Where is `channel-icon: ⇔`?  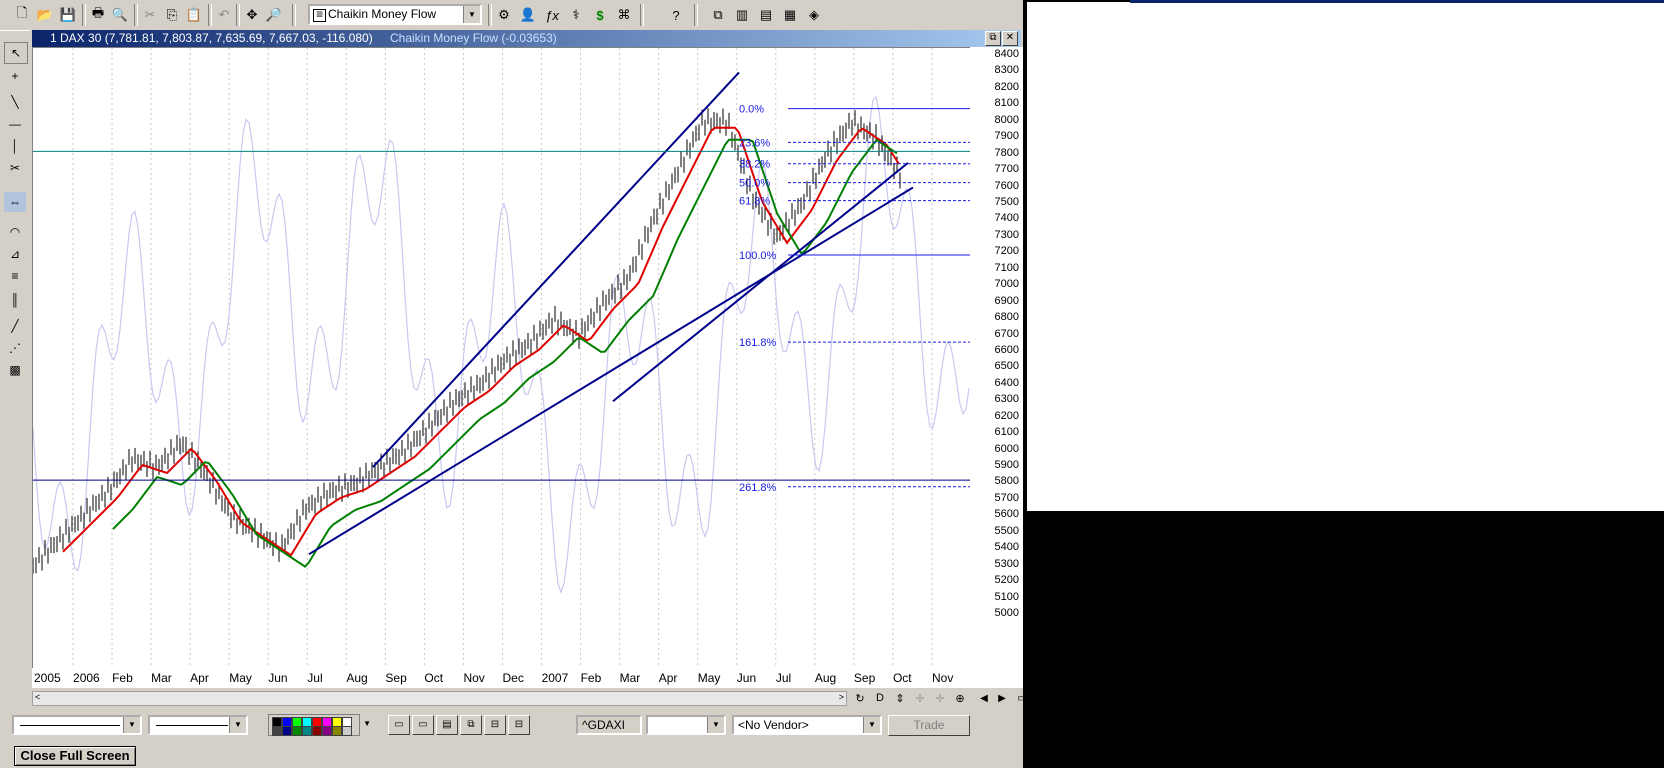 channel-icon: ⇔ is located at coordinates (15, 202).